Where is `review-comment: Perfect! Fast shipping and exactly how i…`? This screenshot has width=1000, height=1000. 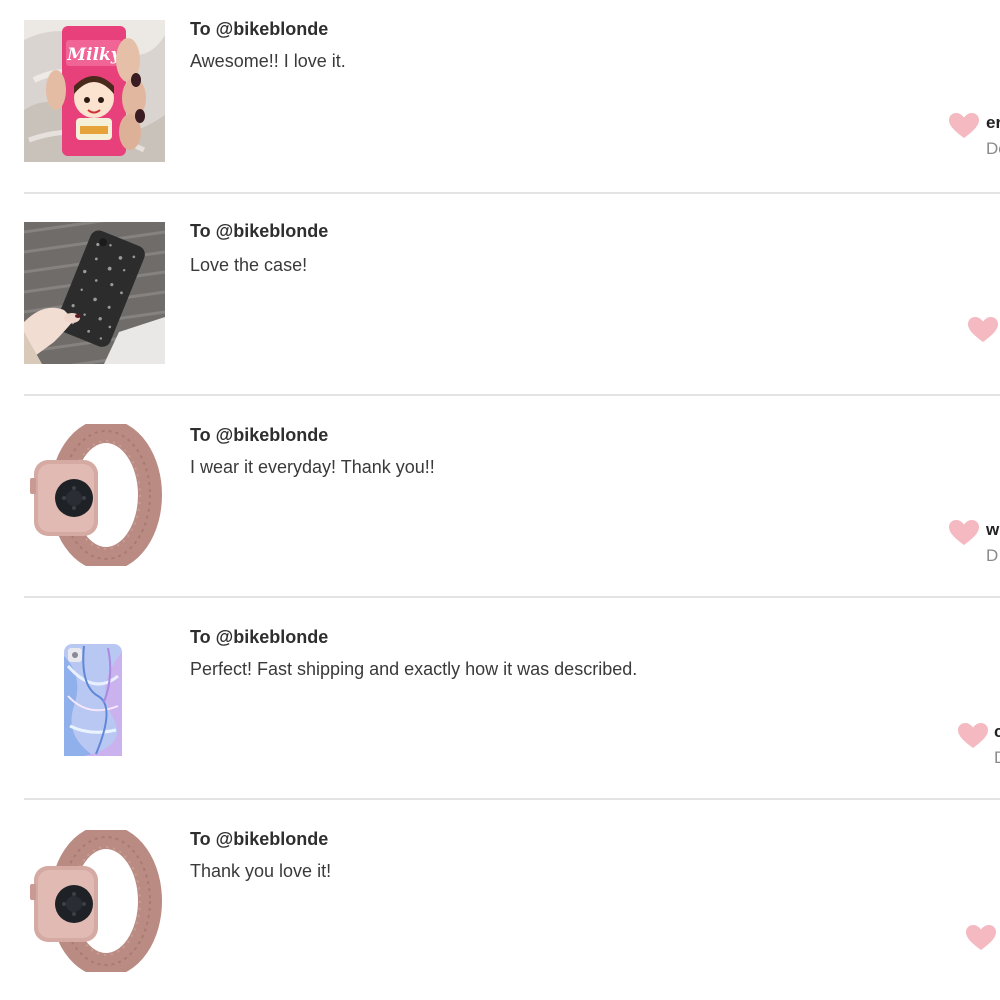
review-comment: Perfect! Fast shipping and exactly how i… is located at coordinates (414, 669).